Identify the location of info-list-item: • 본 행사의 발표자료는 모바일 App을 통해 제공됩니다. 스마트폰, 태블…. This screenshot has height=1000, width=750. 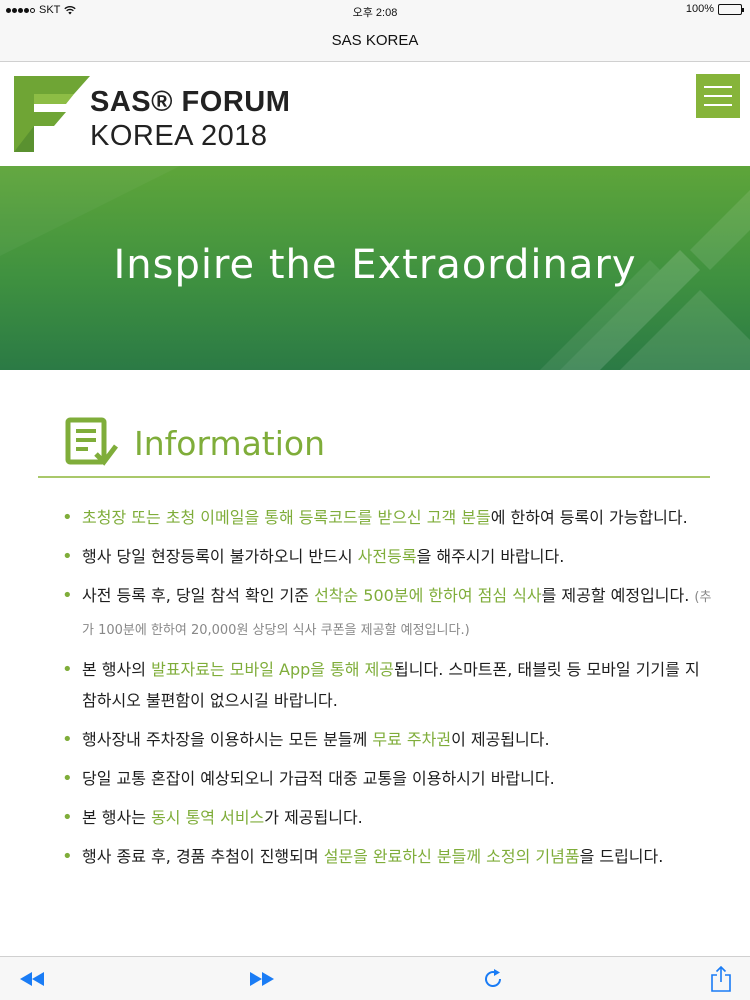
(387, 685).